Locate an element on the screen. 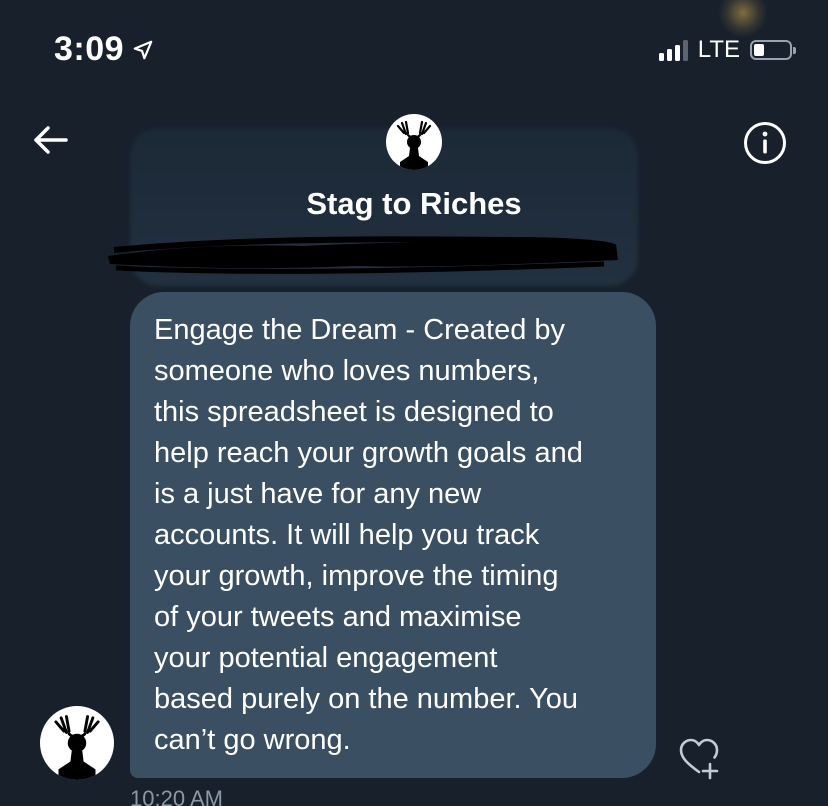  info-icon is located at coordinates (765, 143).